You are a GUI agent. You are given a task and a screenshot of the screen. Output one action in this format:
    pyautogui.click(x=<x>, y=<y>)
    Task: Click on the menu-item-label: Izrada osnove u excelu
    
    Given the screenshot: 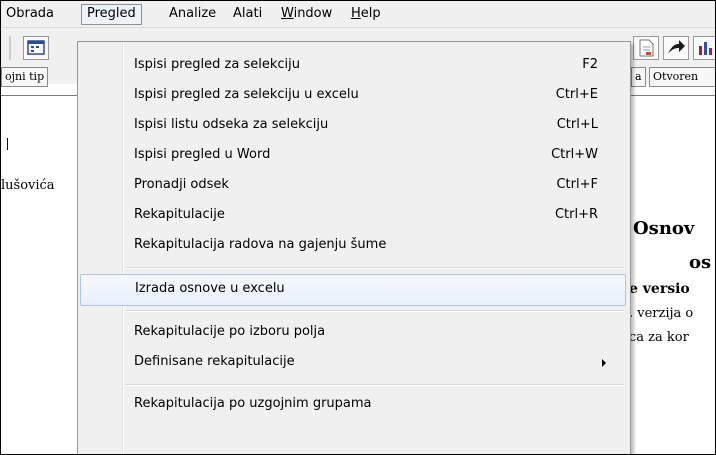 What is the action you would take?
    pyautogui.click(x=210, y=288)
    